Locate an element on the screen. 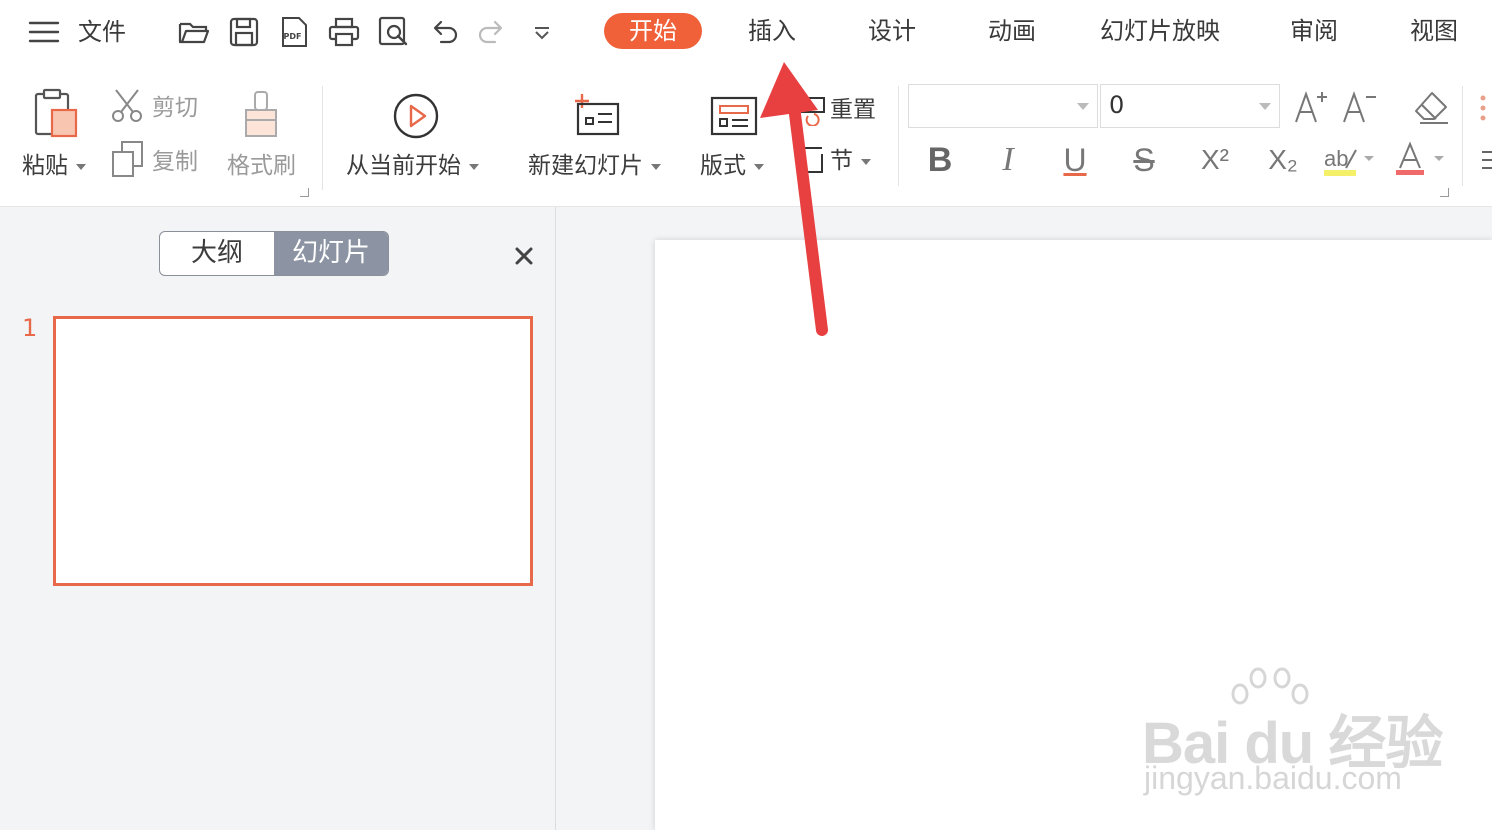  font-size-select: 0 is located at coordinates (1190, 106).